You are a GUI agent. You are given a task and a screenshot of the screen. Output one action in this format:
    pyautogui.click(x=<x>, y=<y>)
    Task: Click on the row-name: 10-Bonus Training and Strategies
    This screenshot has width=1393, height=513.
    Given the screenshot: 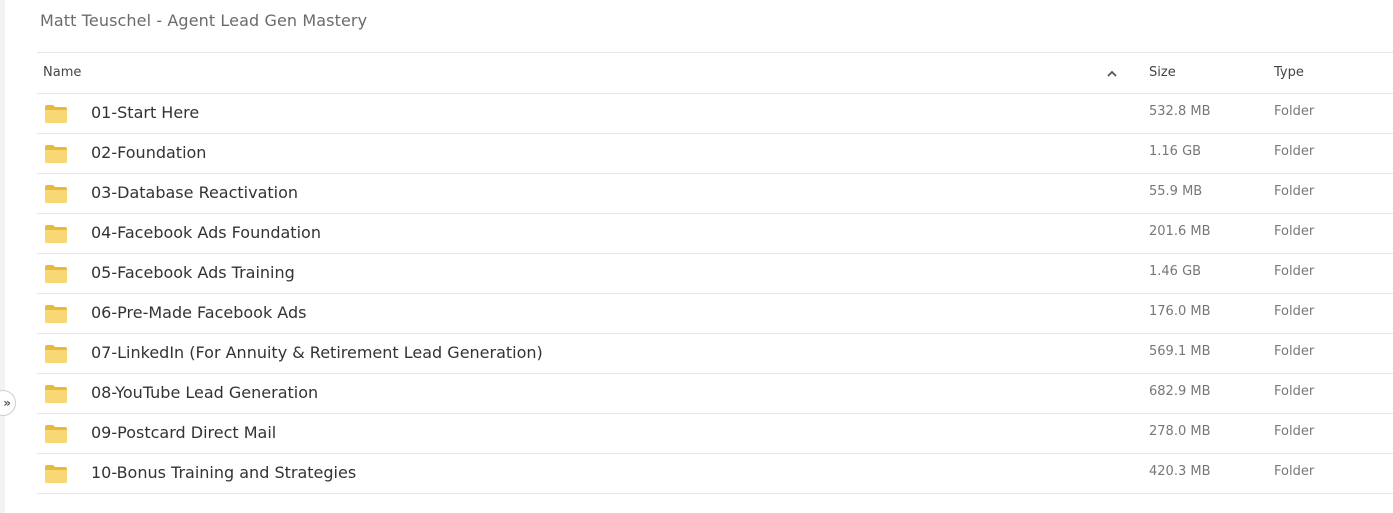 What is the action you would take?
    pyautogui.click(x=223, y=473)
    